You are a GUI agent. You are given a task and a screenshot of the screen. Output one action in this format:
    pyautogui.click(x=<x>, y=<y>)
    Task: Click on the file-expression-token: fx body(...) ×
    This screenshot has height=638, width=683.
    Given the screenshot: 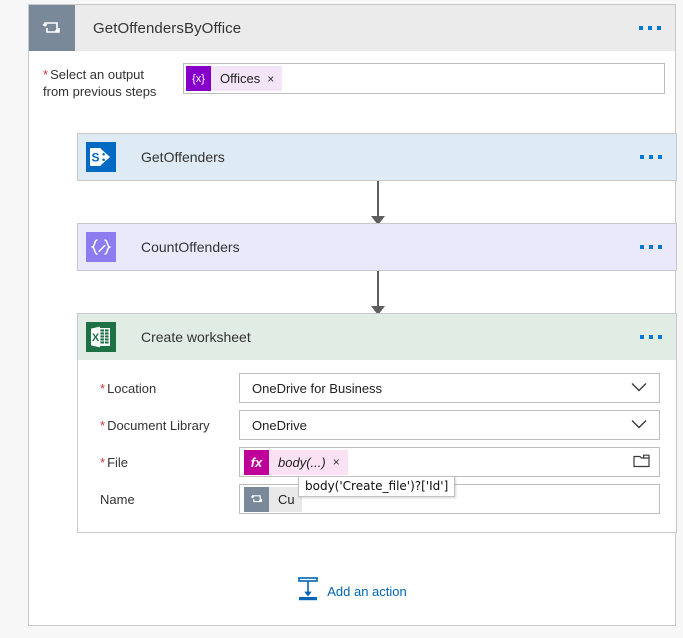 What is the action you would take?
    pyautogui.click(x=296, y=462)
    